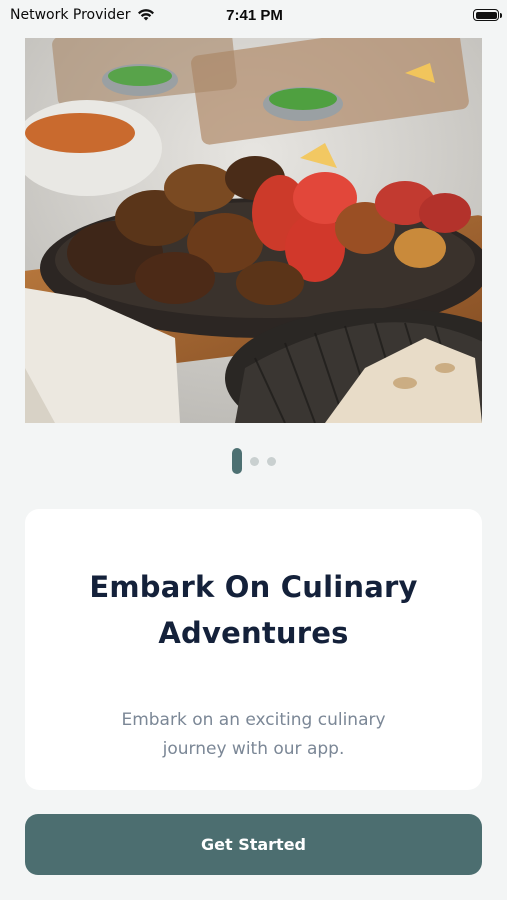 The height and width of the screenshot is (900, 507). I want to click on status-time: 7:41 PM, so click(254, 15).